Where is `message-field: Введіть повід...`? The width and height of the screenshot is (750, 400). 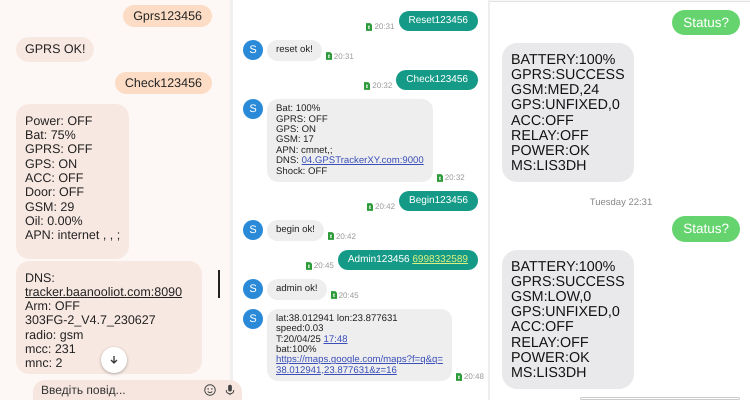
message-field: Введіть повід... is located at coordinates (137, 390).